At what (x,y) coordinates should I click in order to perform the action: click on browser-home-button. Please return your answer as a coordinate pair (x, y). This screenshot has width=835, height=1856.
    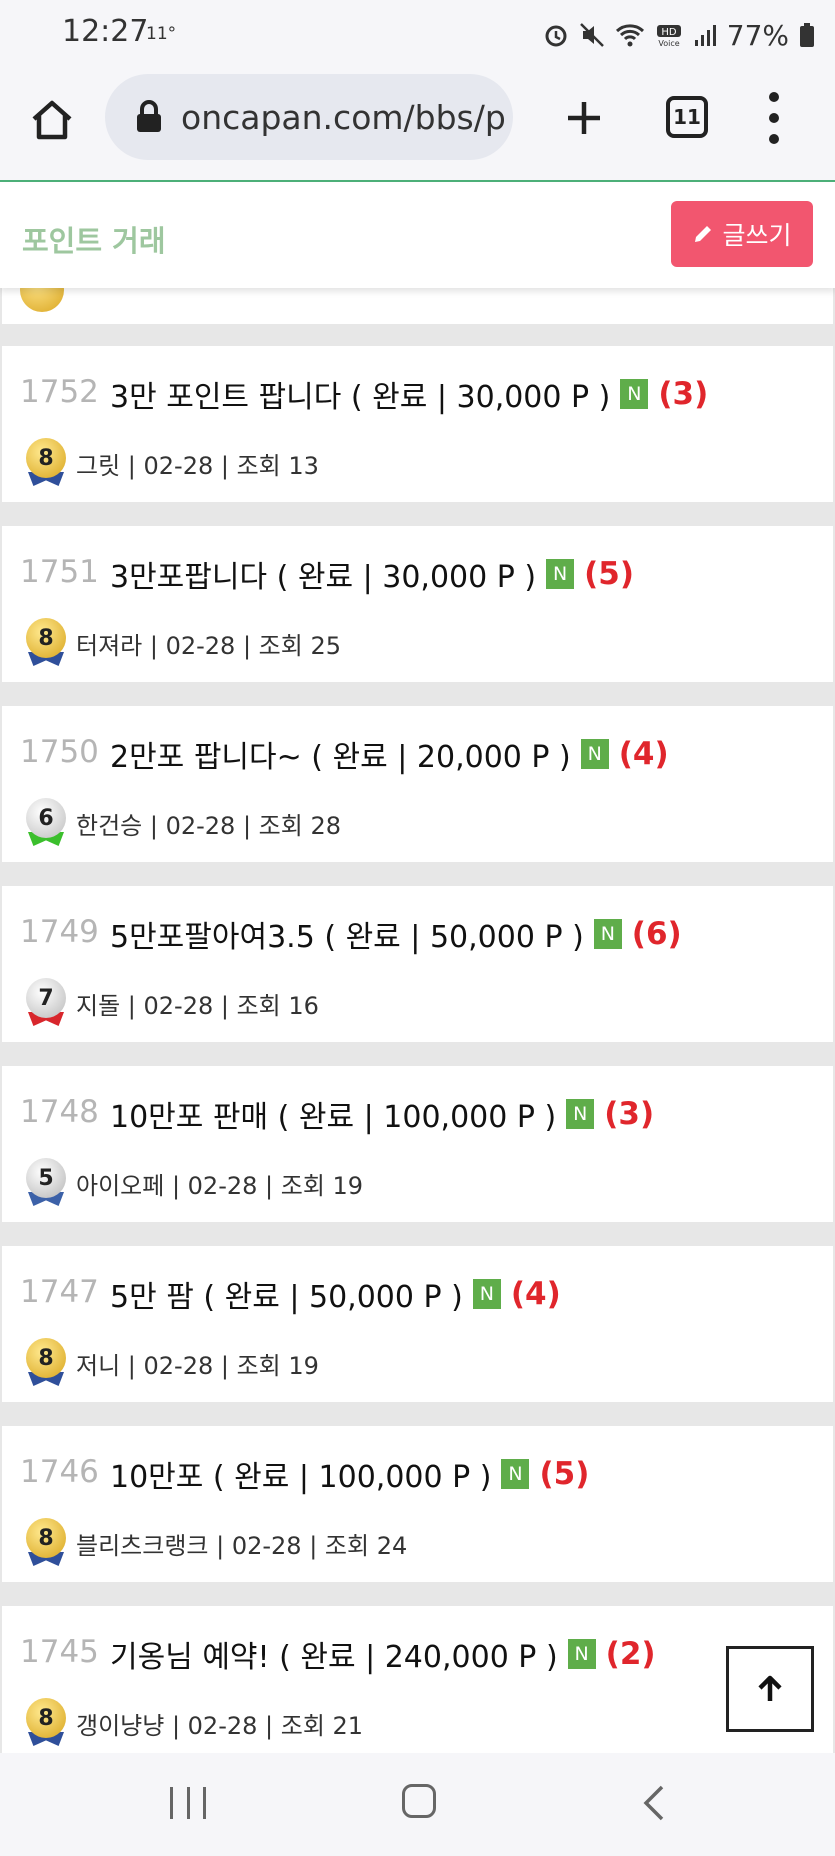
    Looking at the image, I should click on (52, 120).